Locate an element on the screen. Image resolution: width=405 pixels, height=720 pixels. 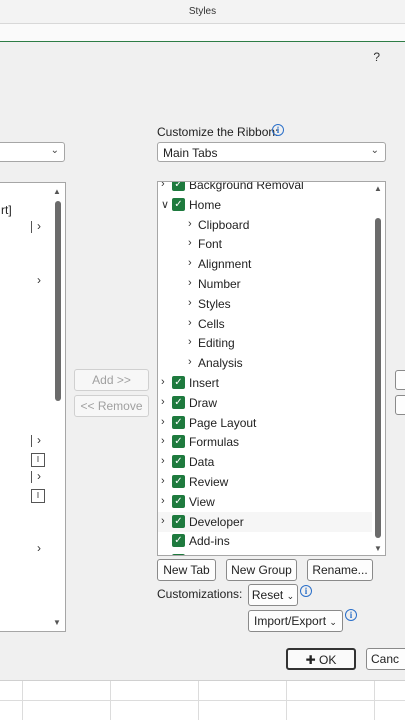
worksheet-grid is located at coordinates (202, 700).